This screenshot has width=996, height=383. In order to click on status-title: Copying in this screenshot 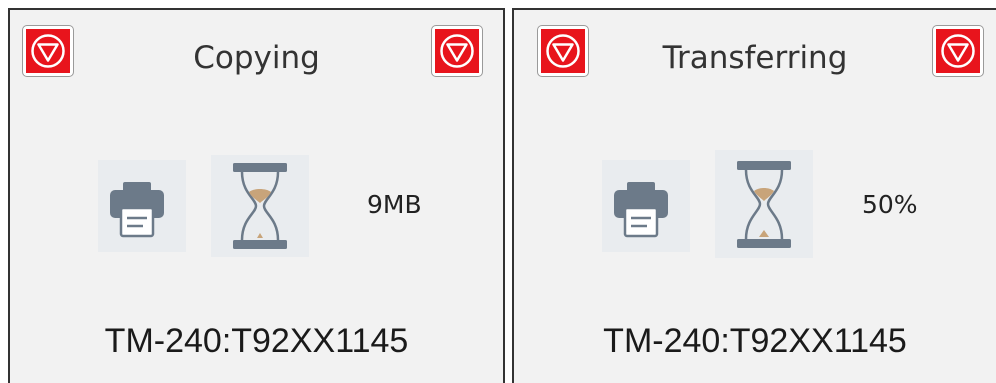, I will do `click(256, 58)`.